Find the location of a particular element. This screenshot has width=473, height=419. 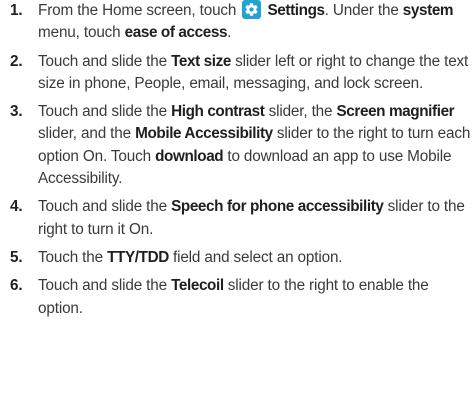

step-text-run: field and select an option. is located at coordinates (255, 257).